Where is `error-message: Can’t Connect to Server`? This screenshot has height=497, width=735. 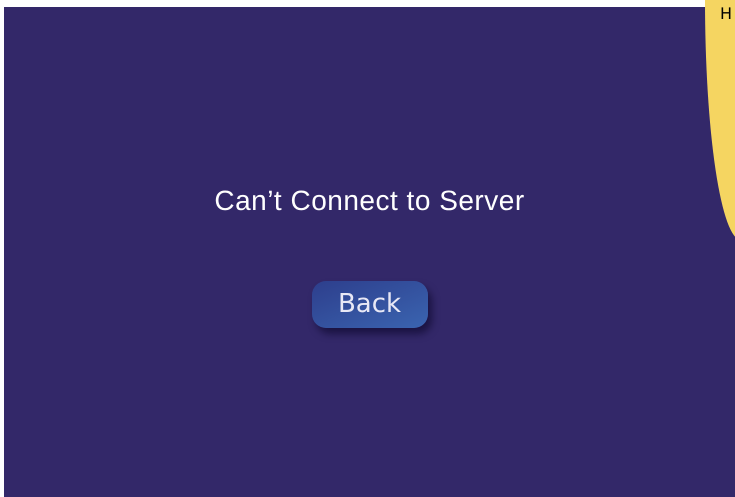
error-message: Can’t Connect to Server is located at coordinates (369, 201).